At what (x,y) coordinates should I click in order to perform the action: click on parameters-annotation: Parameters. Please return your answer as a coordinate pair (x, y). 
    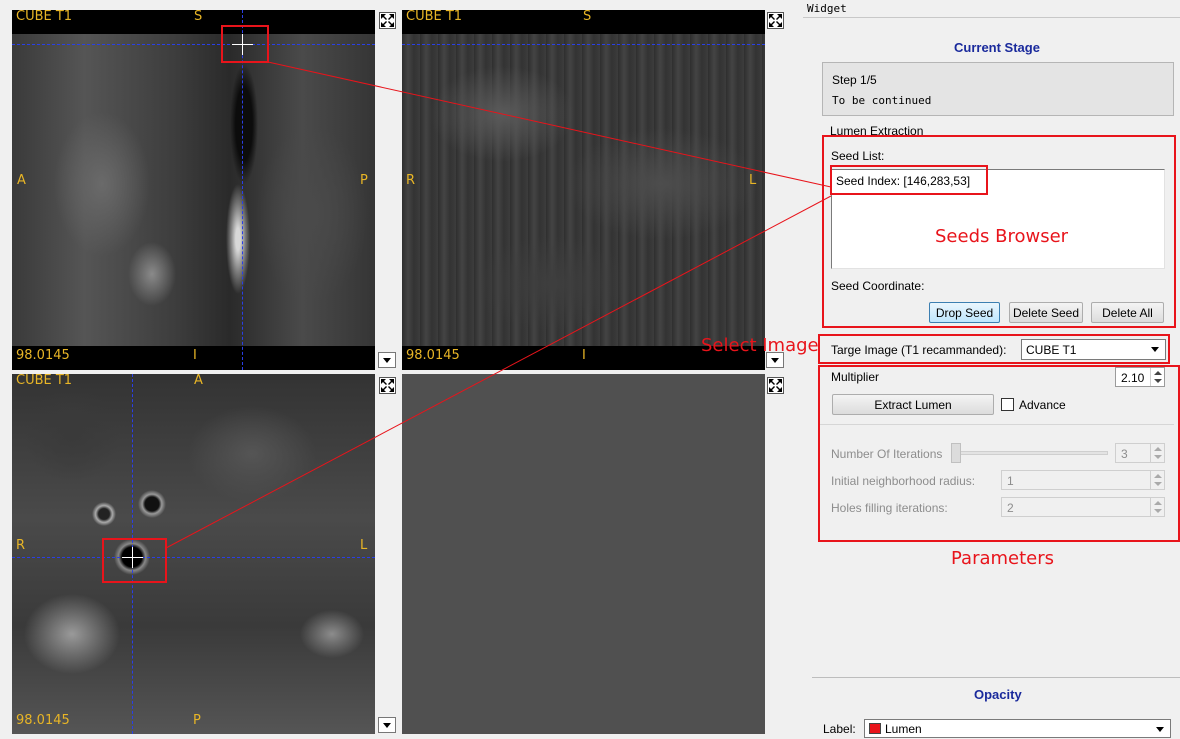
    Looking at the image, I should click on (1003, 558).